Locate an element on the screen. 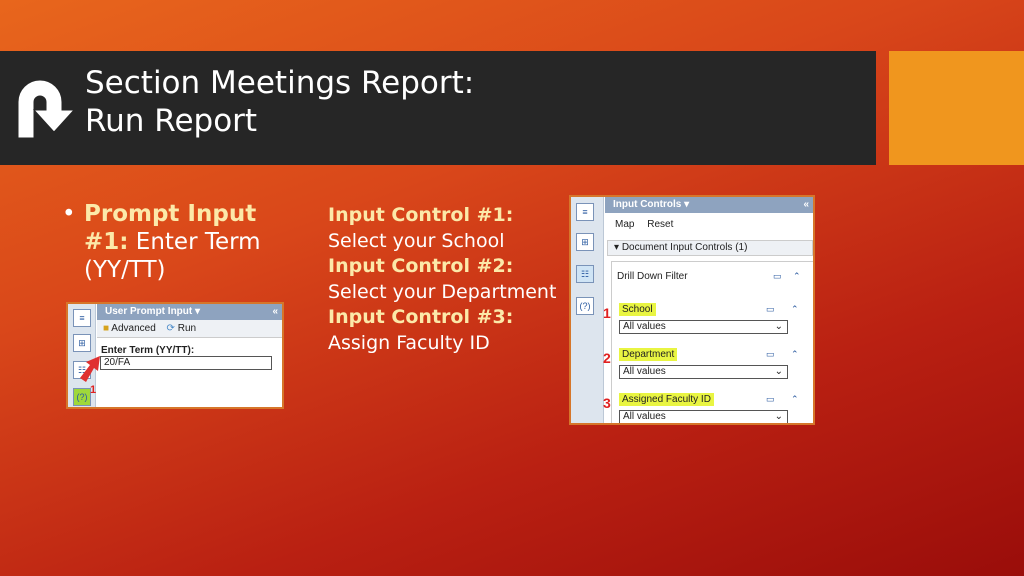  ic1-heading: Input Control #1: is located at coordinates (421, 215).